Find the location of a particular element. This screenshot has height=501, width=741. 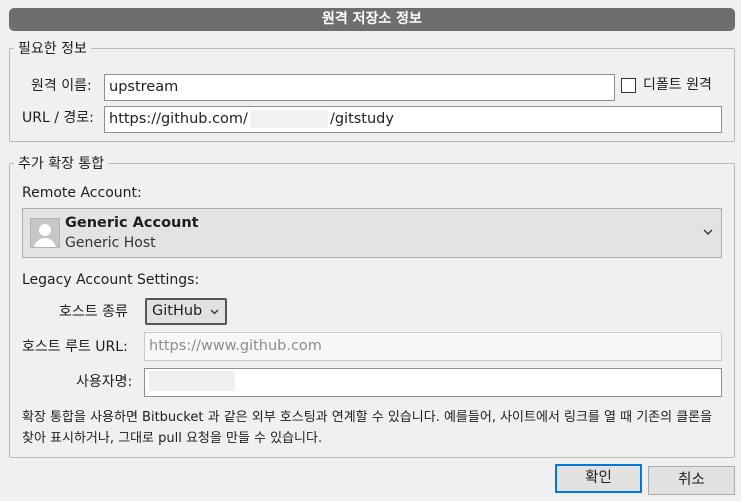

remote-account-dropdown: Generic Account Generic Host is located at coordinates (372, 233).